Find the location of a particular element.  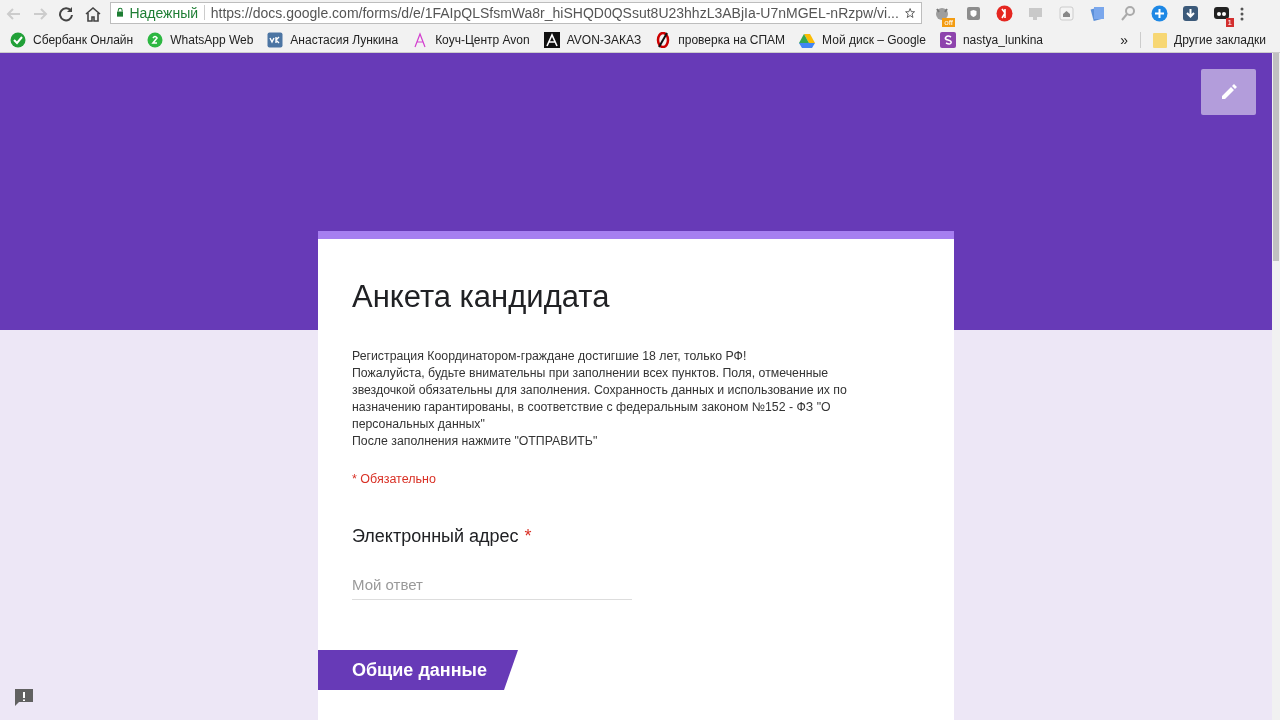

feedback-icon is located at coordinates (24, 698).